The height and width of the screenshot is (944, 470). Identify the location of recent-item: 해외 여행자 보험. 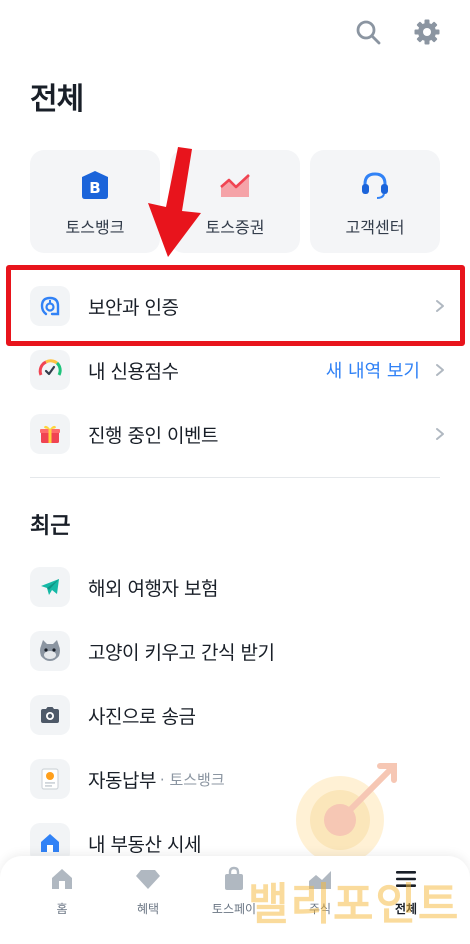
(238, 587).